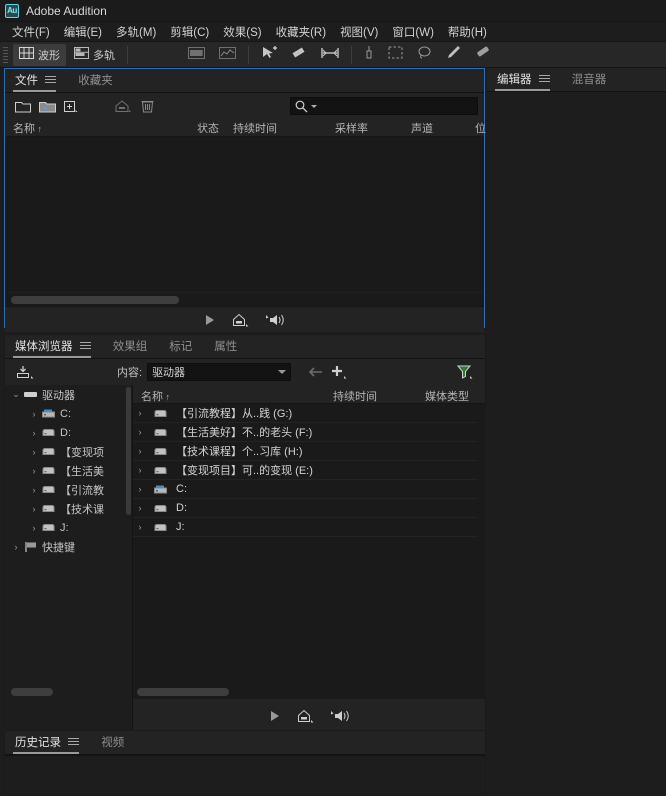 The width and height of the screenshot is (666, 796). Describe the element at coordinates (481, 544) in the screenshot. I see `media-browser-vscrollbar` at that location.